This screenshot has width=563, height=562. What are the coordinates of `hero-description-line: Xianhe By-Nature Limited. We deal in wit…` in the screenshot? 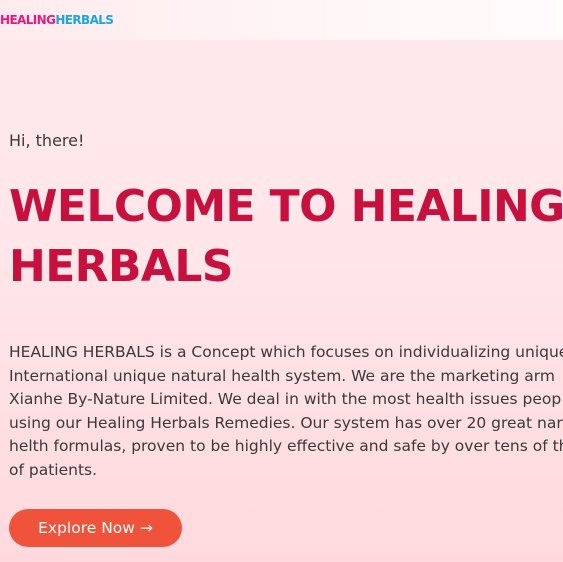 It's located at (285, 399).